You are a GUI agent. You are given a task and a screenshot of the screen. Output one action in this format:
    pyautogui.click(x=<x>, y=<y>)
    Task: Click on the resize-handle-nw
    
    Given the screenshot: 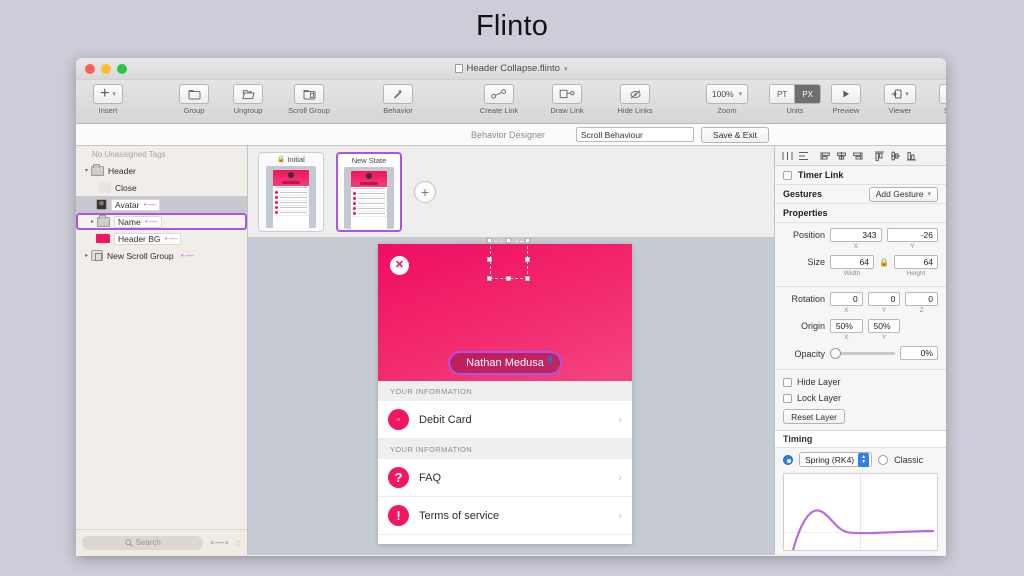 What is the action you would take?
    pyautogui.click(x=489, y=240)
    